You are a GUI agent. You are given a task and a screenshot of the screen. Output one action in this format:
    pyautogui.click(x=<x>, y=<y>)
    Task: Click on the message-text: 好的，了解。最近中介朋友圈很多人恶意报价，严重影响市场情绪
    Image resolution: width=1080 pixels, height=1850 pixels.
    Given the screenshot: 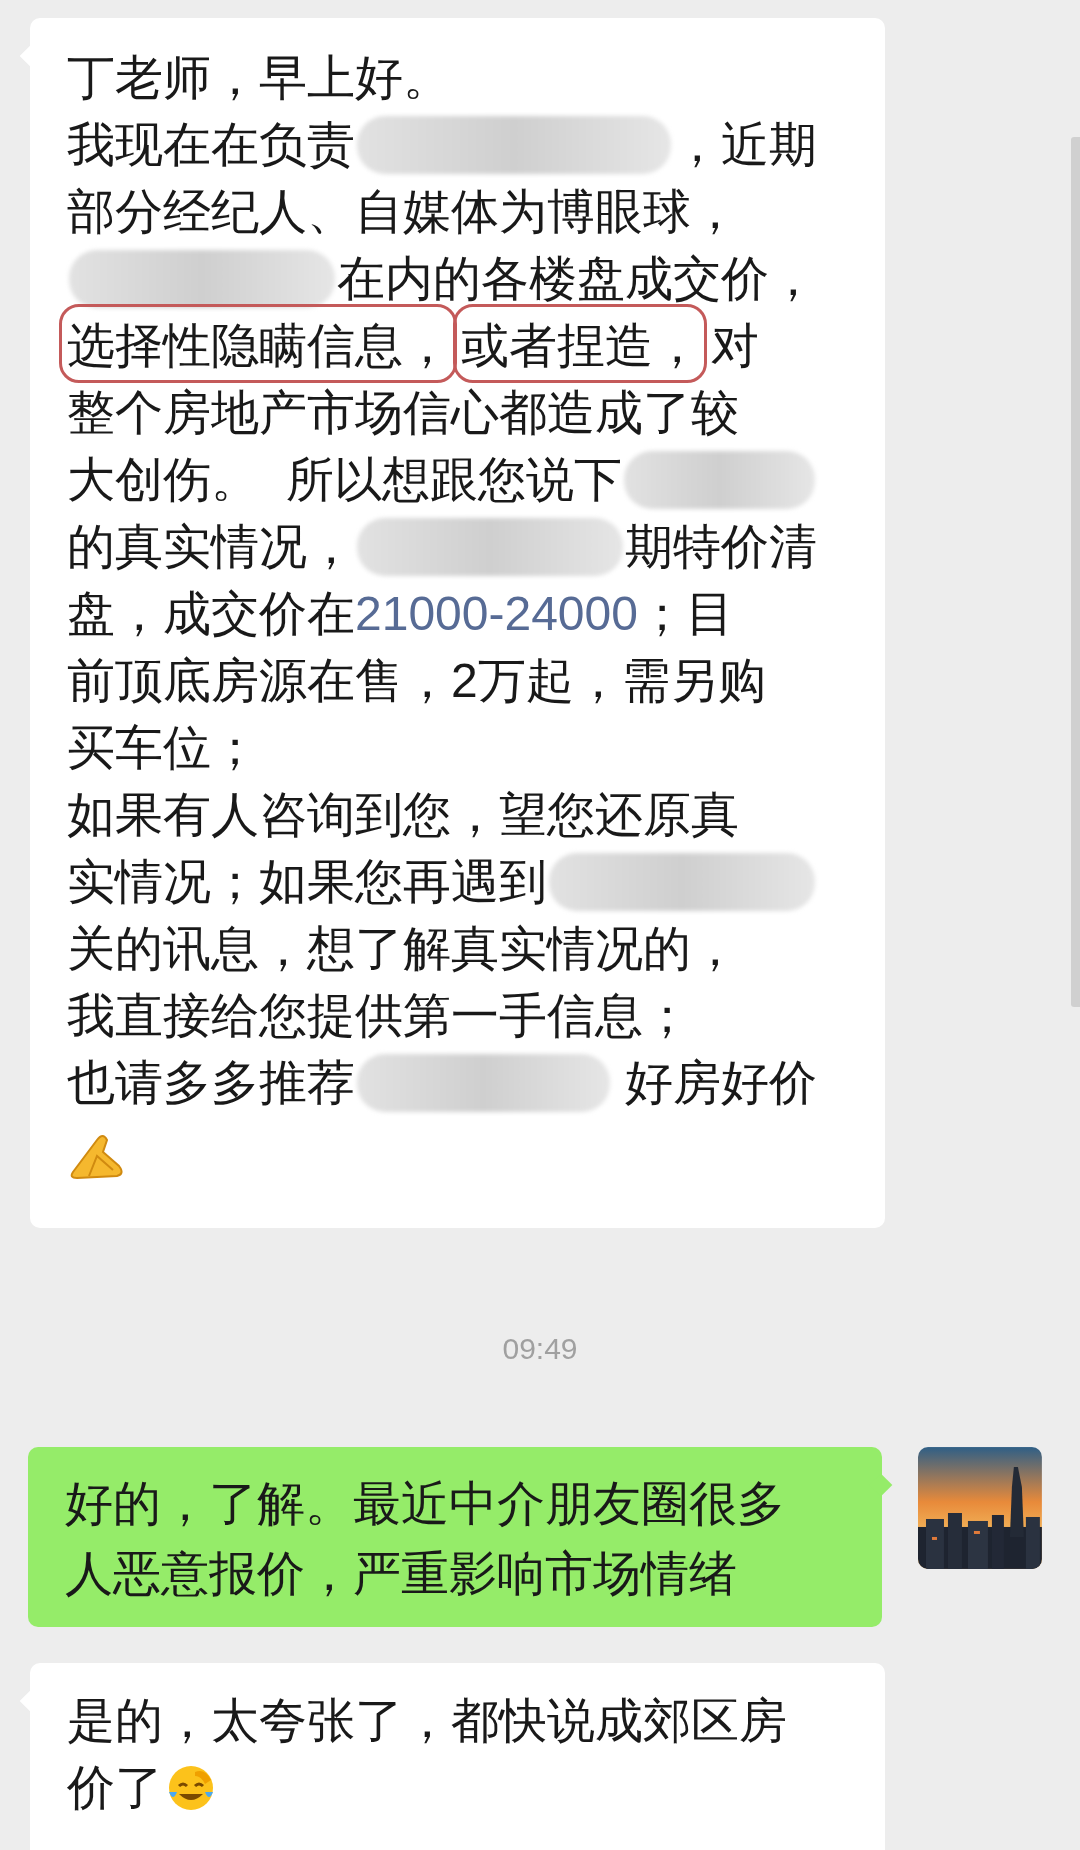 What is the action you would take?
    pyautogui.click(x=425, y=1538)
    